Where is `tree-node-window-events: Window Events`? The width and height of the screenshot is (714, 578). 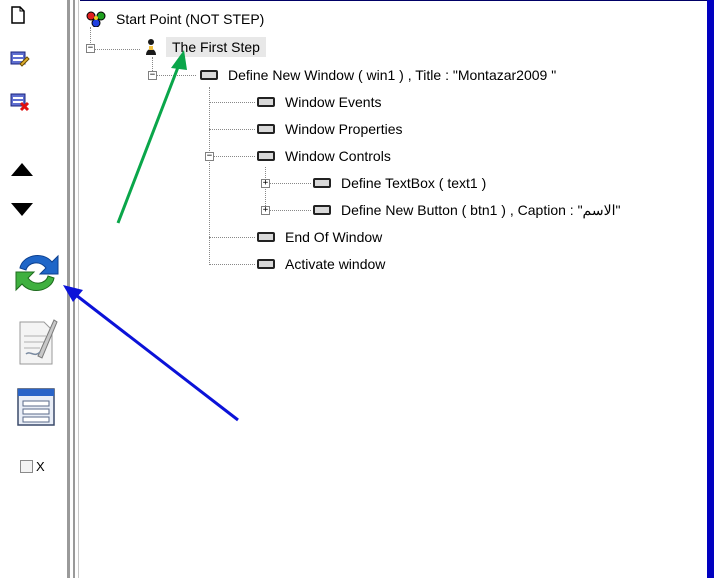
tree-node-window-events: Window Events is located at coordinates (319, 102).